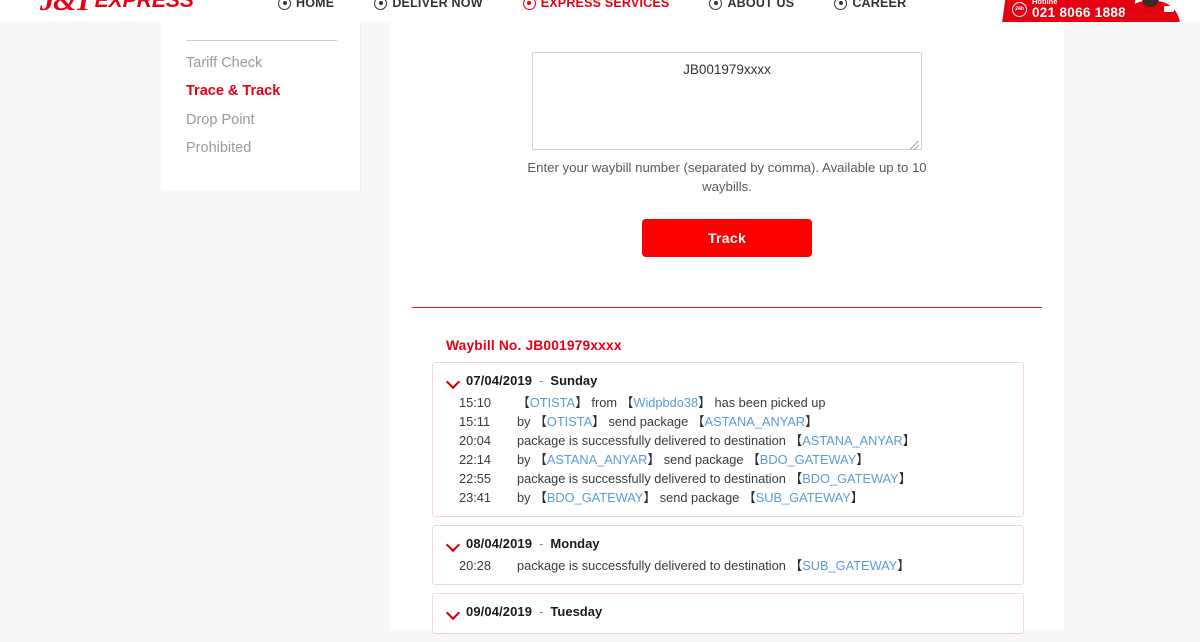 This screenshot has height=642, width=1200. I want to click on timeline-day-name: Sunday, so click(574, 380).